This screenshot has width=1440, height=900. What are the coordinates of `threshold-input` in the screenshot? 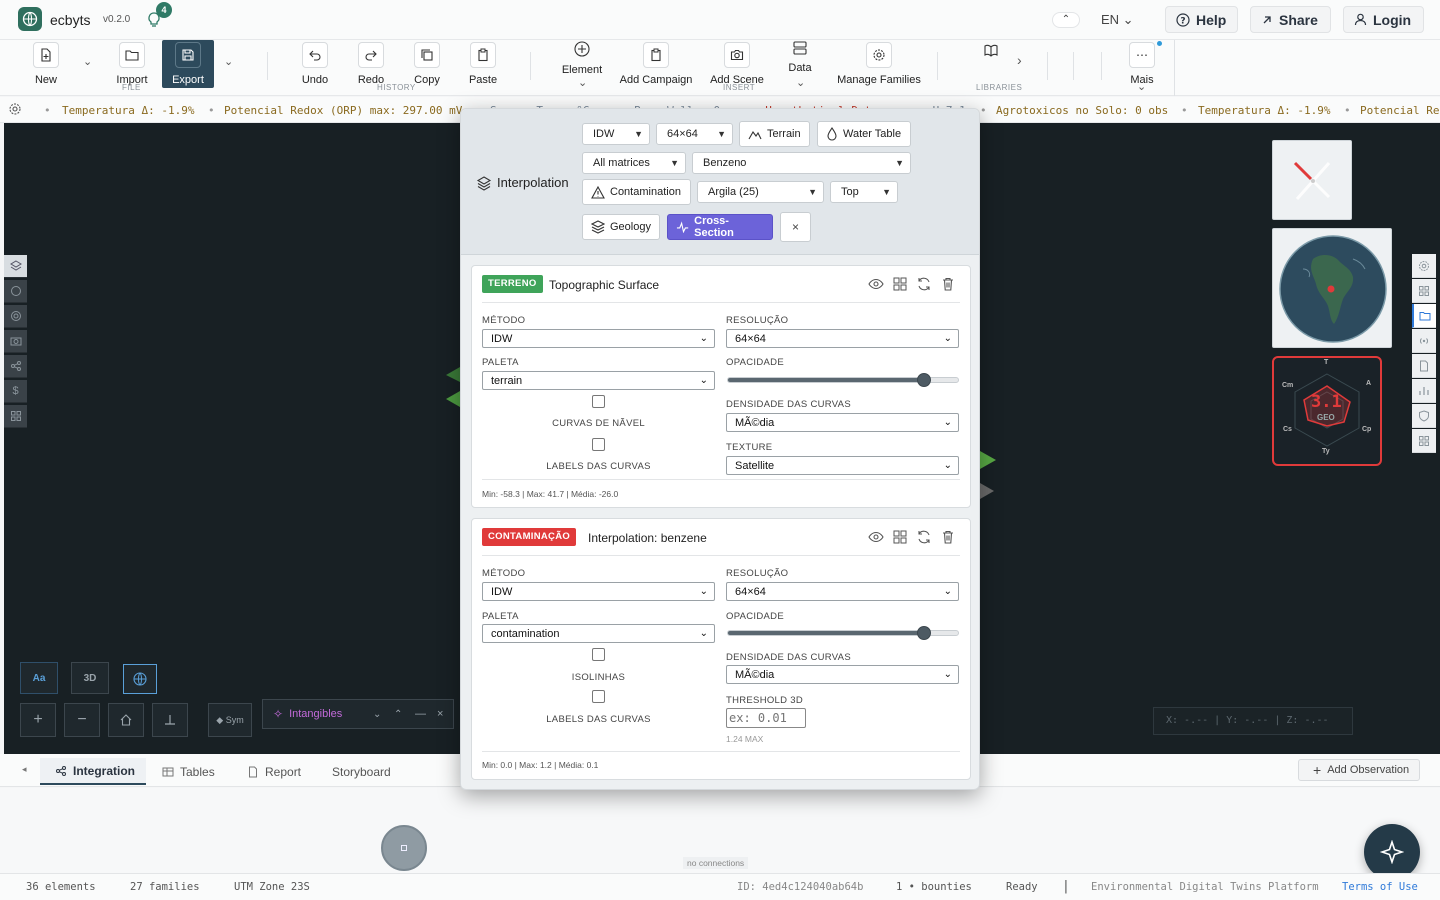 It's located at (766, 718).